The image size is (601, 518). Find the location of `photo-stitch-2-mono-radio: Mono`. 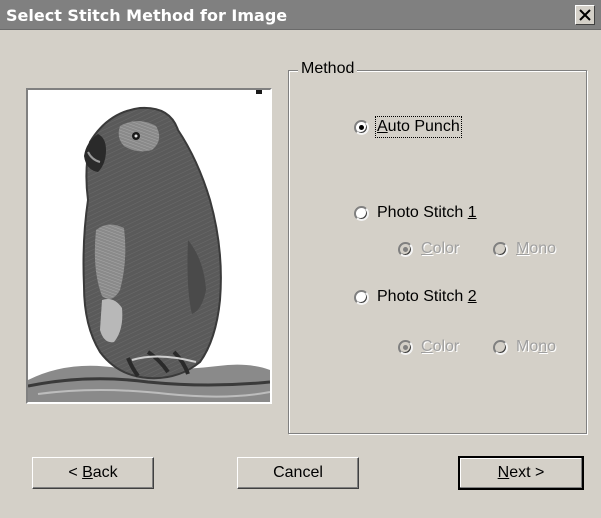

photo-stitch-2-mono-radio: Mono is located at coordinates (524, 347).